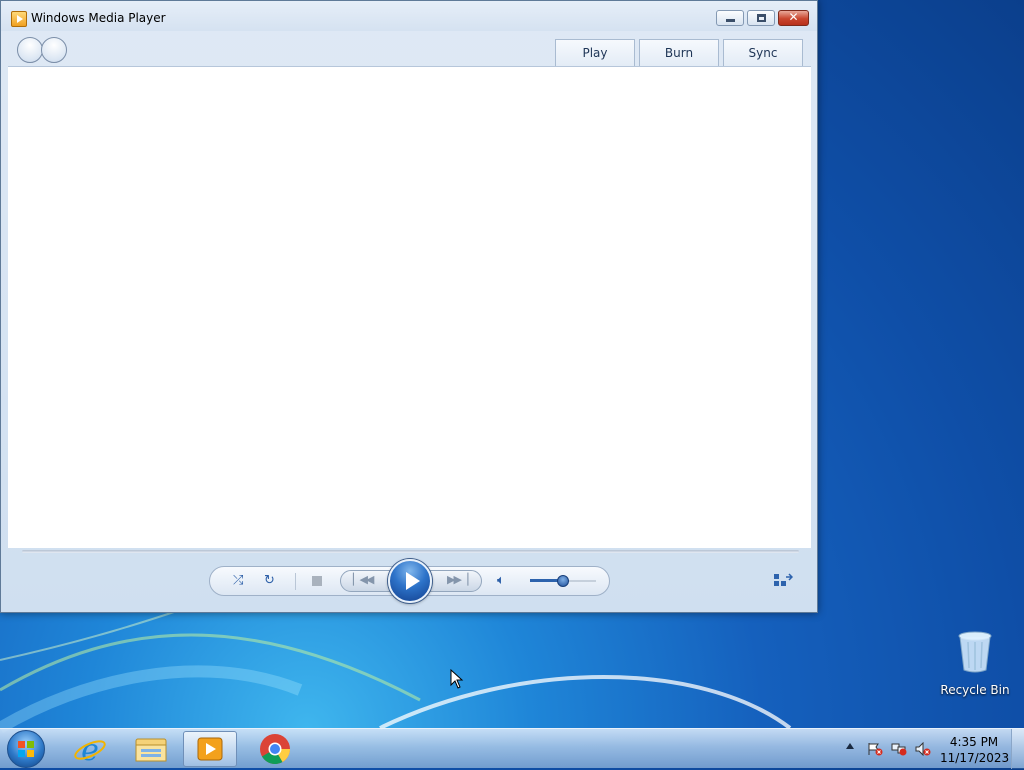  I want to click on caption-buttons: ✕, so click(762, 18).